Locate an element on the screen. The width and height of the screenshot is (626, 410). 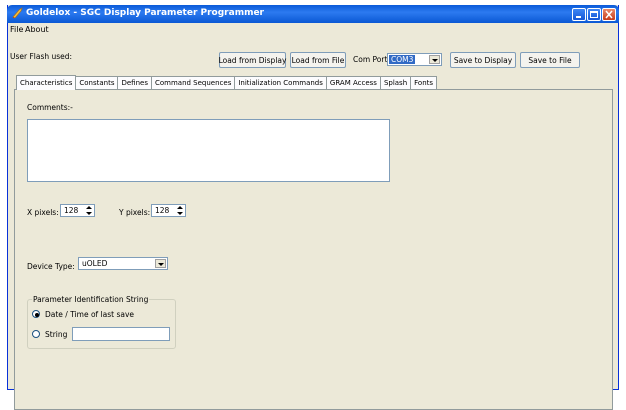
device-type-select: uOLED is located at coordinates (123, 263).